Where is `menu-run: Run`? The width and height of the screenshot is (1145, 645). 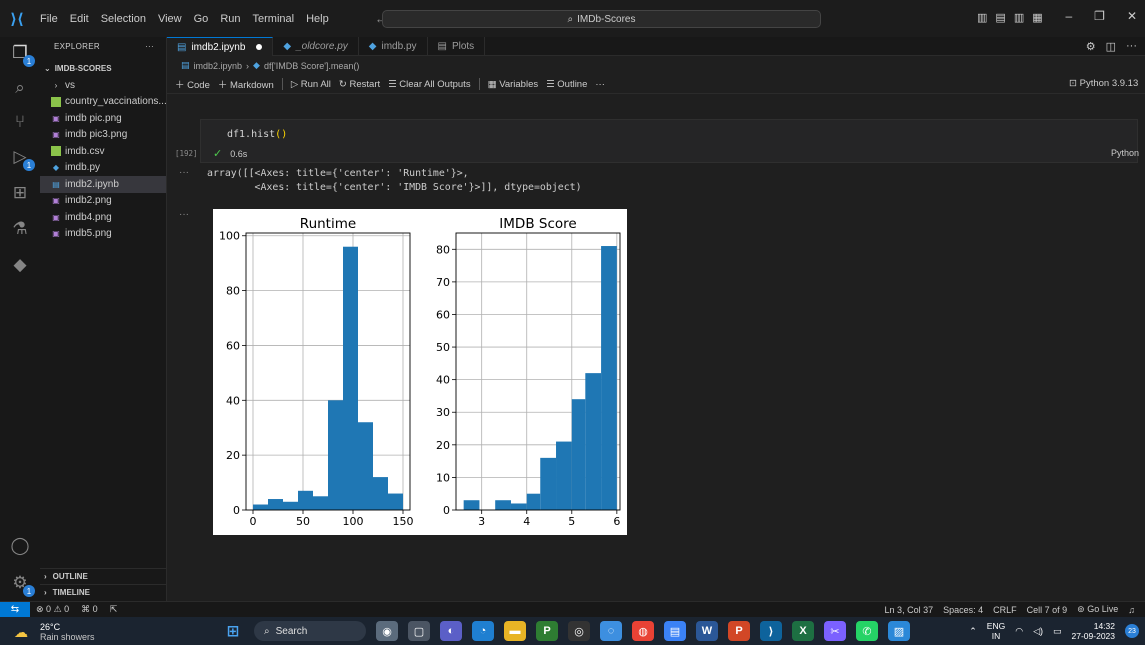
menu-run: Run is located at coordinates (230, 19).